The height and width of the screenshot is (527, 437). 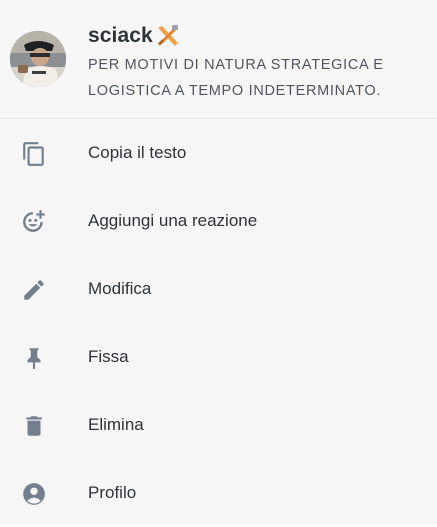 What do you see at coordinates (112, 492) in the screenshot?
I see `profile-label: Profilo` at bounding box center [112, 492].